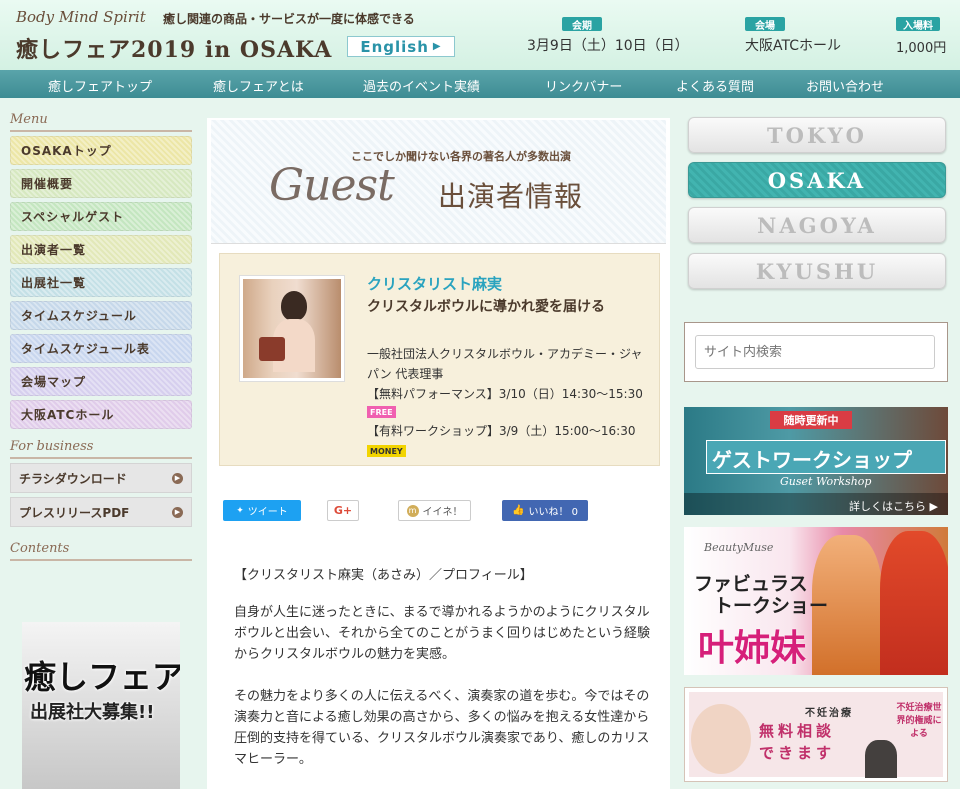 This screenshot has width=960, height=789. I want to click on site-search-box, so click(816, 352).